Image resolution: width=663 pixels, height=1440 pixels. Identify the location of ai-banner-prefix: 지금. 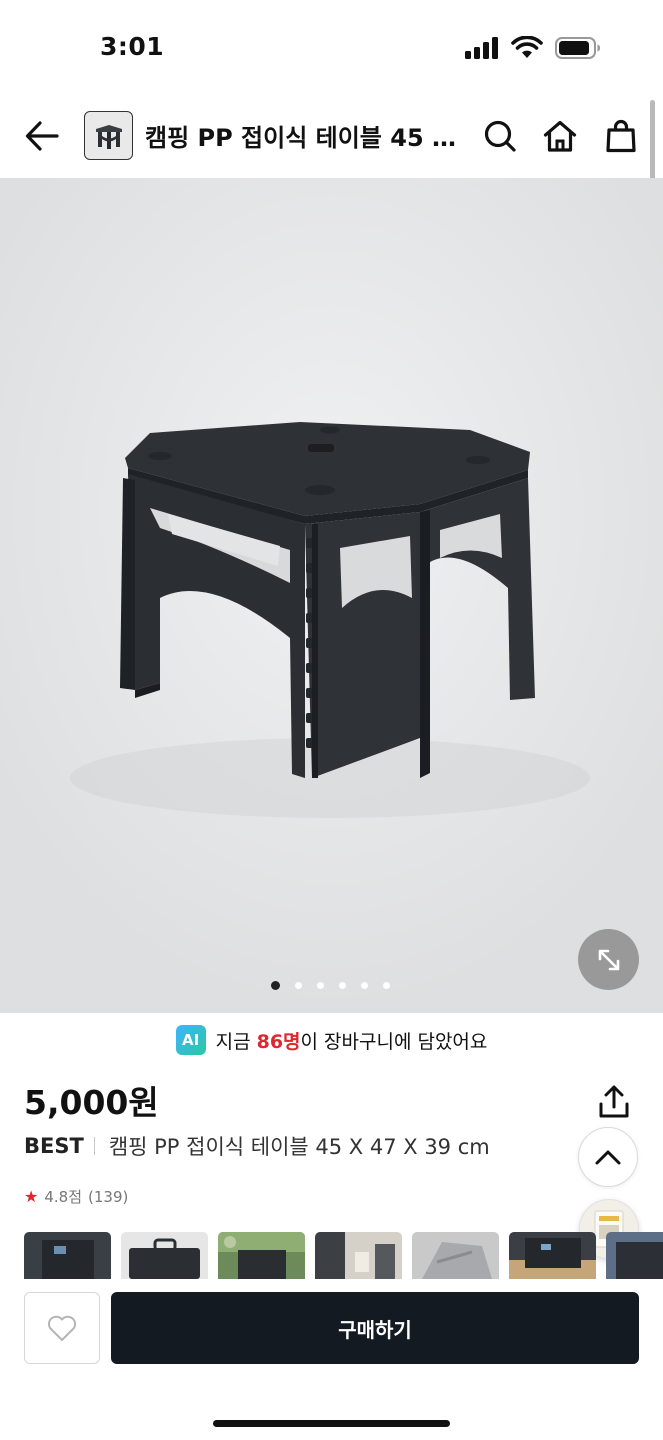
(236, 1041).